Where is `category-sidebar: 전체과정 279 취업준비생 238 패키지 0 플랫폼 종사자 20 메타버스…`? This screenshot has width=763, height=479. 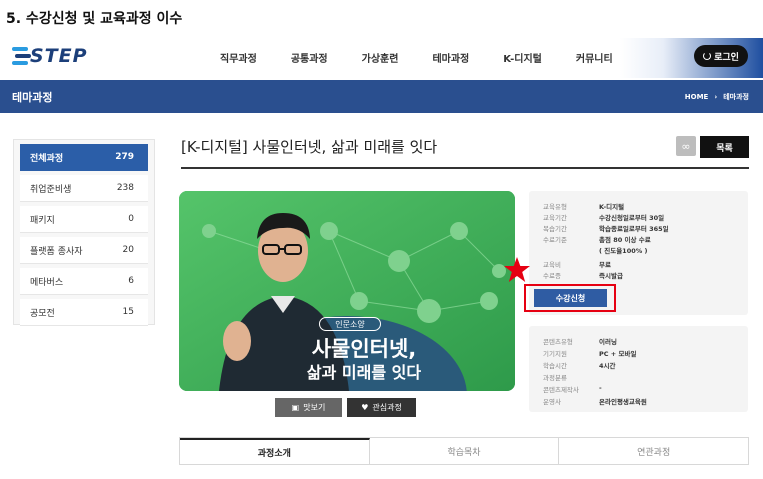 category-sidebar: 전체과정 279 취업준비생 238 패키지 0 플랫폼 종사자 20 메타버스… is located at coordinates (84, 232).